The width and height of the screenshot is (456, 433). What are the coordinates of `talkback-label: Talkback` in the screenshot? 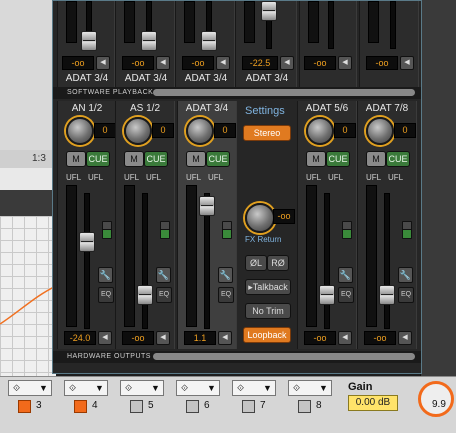 It's located at (270, 287).